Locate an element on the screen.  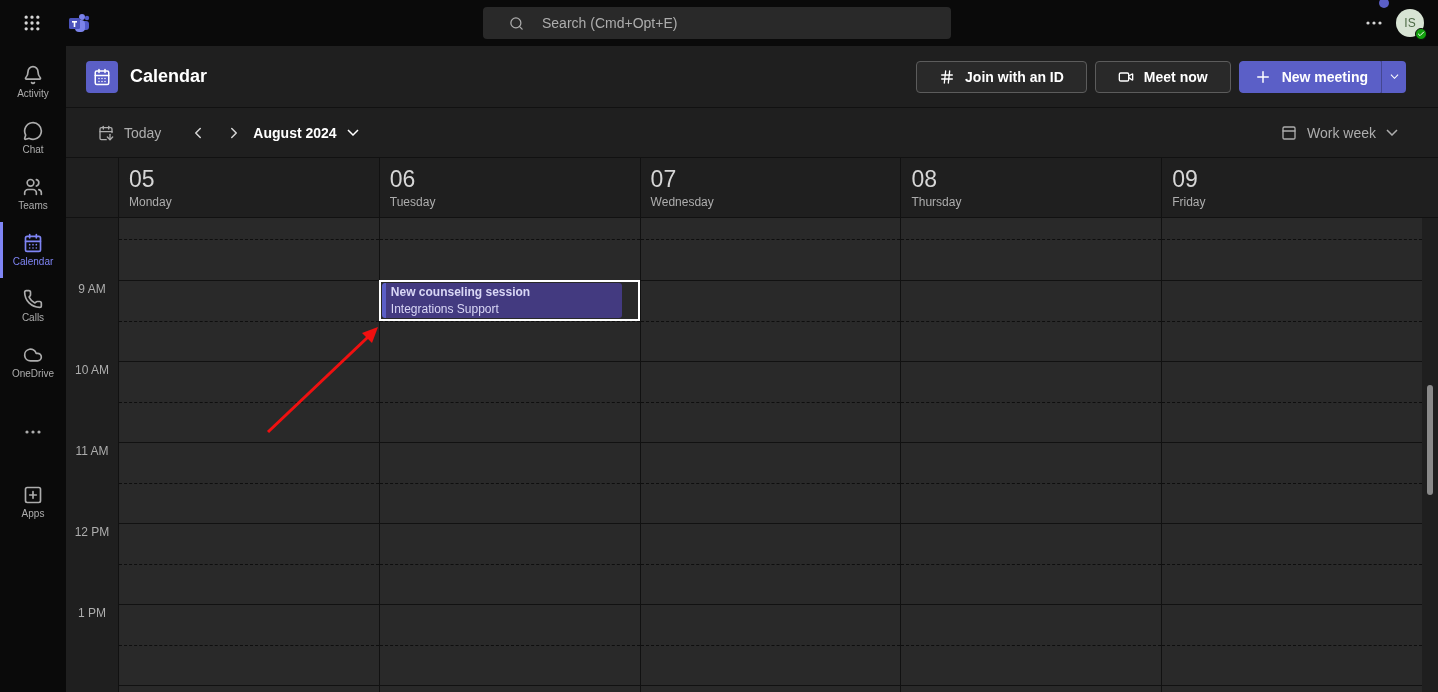
rail-item: Calls is located at coordinates (33, 306).